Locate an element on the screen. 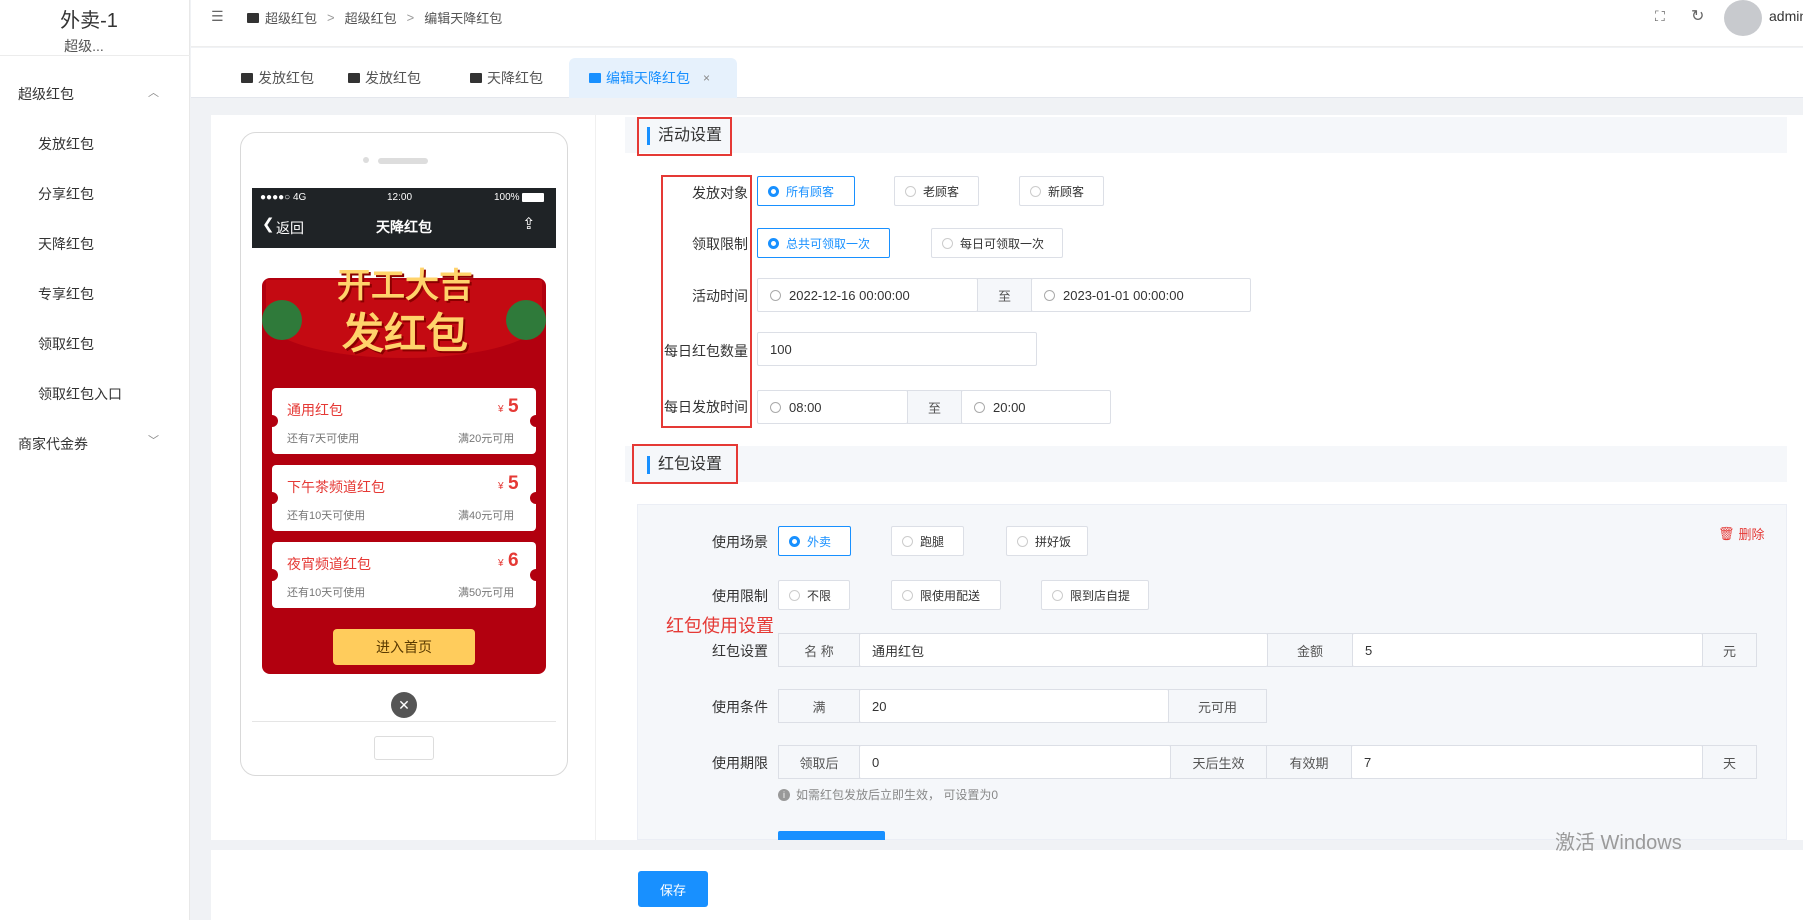 This screenshot has width=1803, height=920. phone-speaker is located at coordinates (403, 161).